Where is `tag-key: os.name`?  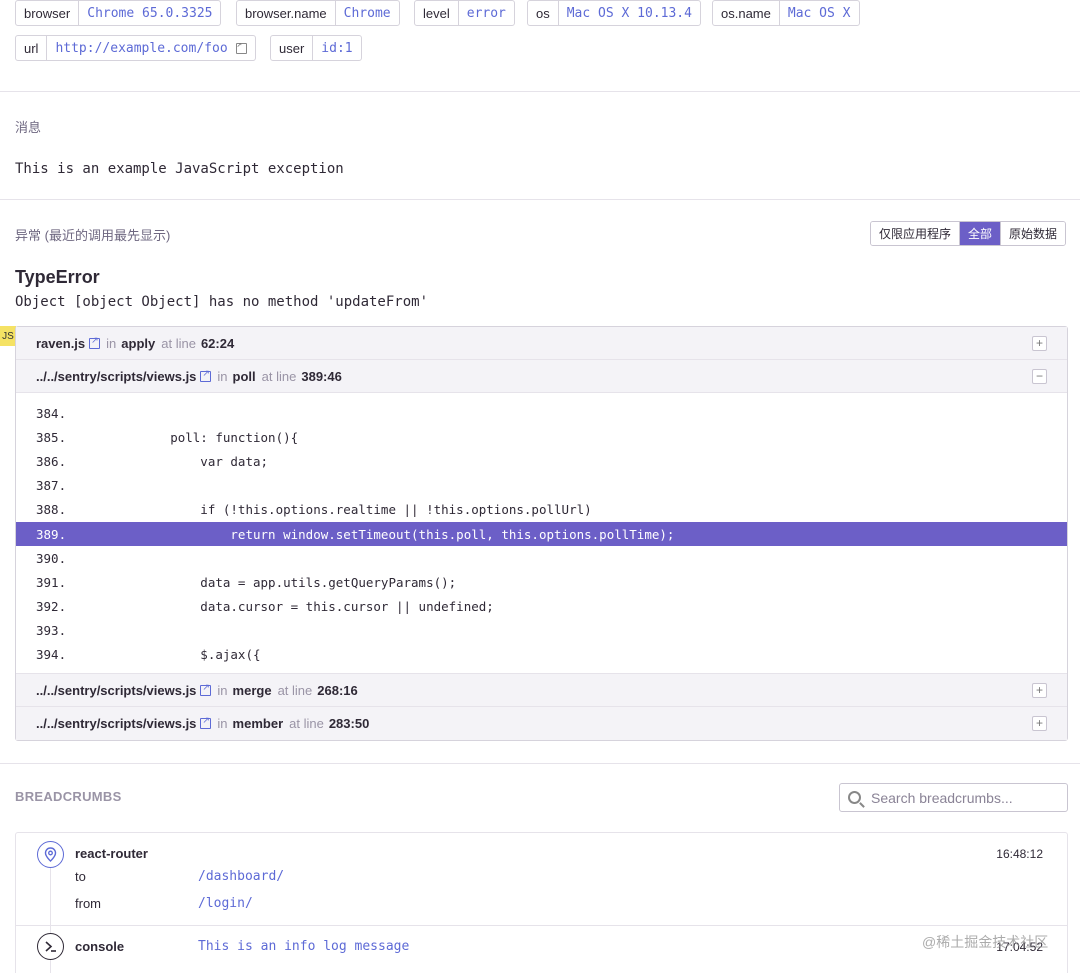
tag-key: os.name is located at coordinates (746, 13).